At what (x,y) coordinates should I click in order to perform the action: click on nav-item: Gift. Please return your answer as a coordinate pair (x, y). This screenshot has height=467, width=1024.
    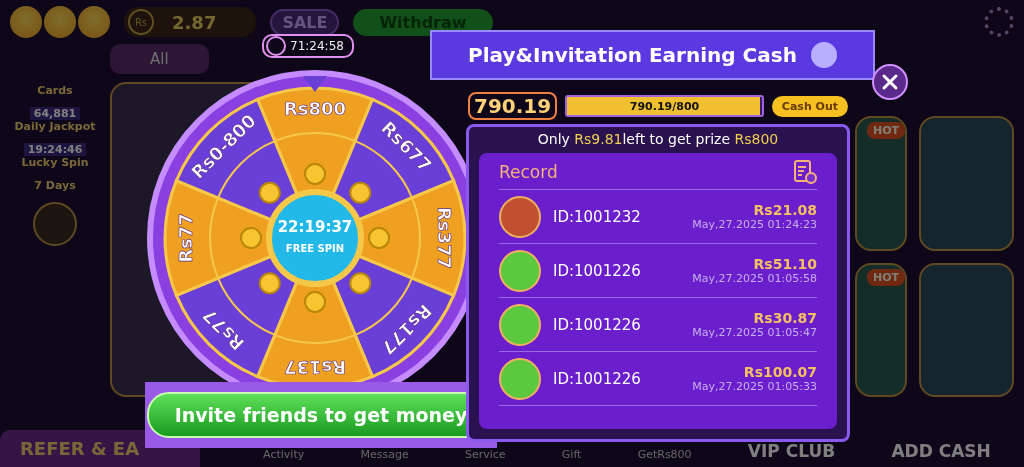
    Looking at the image, I should click on (571, 454).